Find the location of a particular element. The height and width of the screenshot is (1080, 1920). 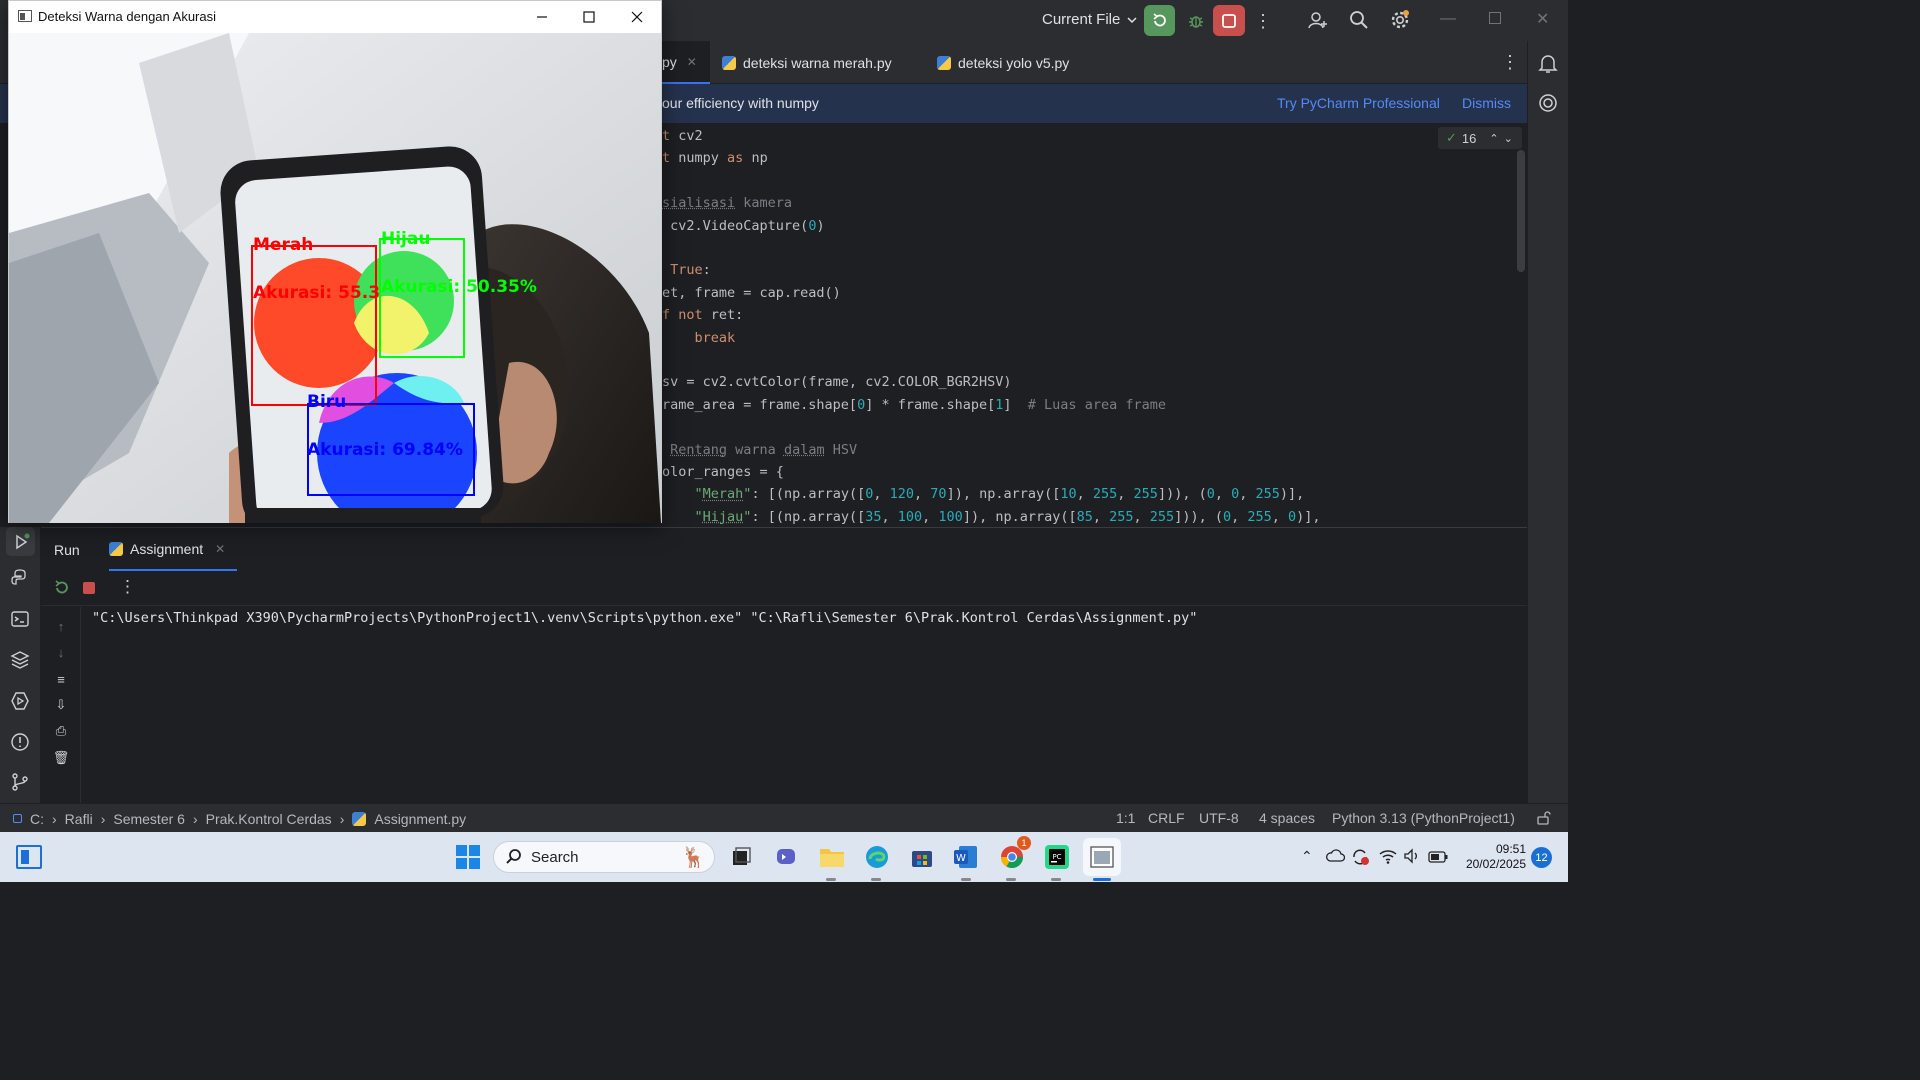

tab-deteksi-yolo: deteksi yolo v5.py is located at coordinates (1003, 62).